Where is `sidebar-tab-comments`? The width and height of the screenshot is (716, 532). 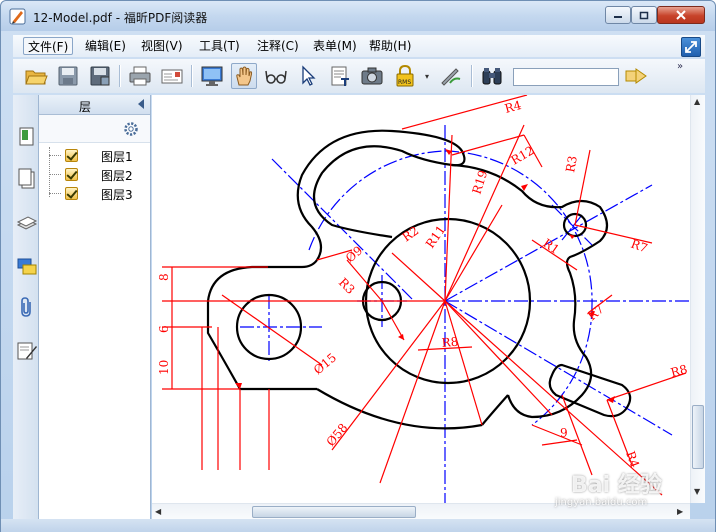 sidebar-tab-comments is located at coordinates (27, 267).